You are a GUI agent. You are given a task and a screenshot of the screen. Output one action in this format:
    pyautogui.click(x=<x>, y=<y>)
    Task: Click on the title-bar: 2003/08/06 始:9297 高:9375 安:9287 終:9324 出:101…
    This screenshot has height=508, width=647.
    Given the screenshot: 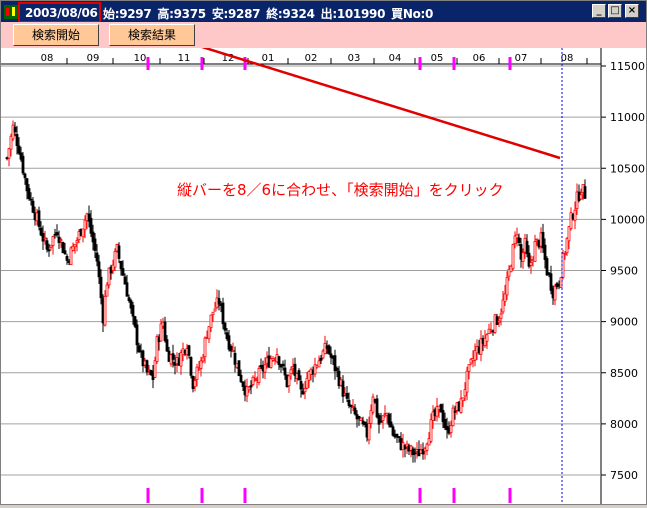 What is the action you would take?
    pyautogui.click(x=323, y=12)
    